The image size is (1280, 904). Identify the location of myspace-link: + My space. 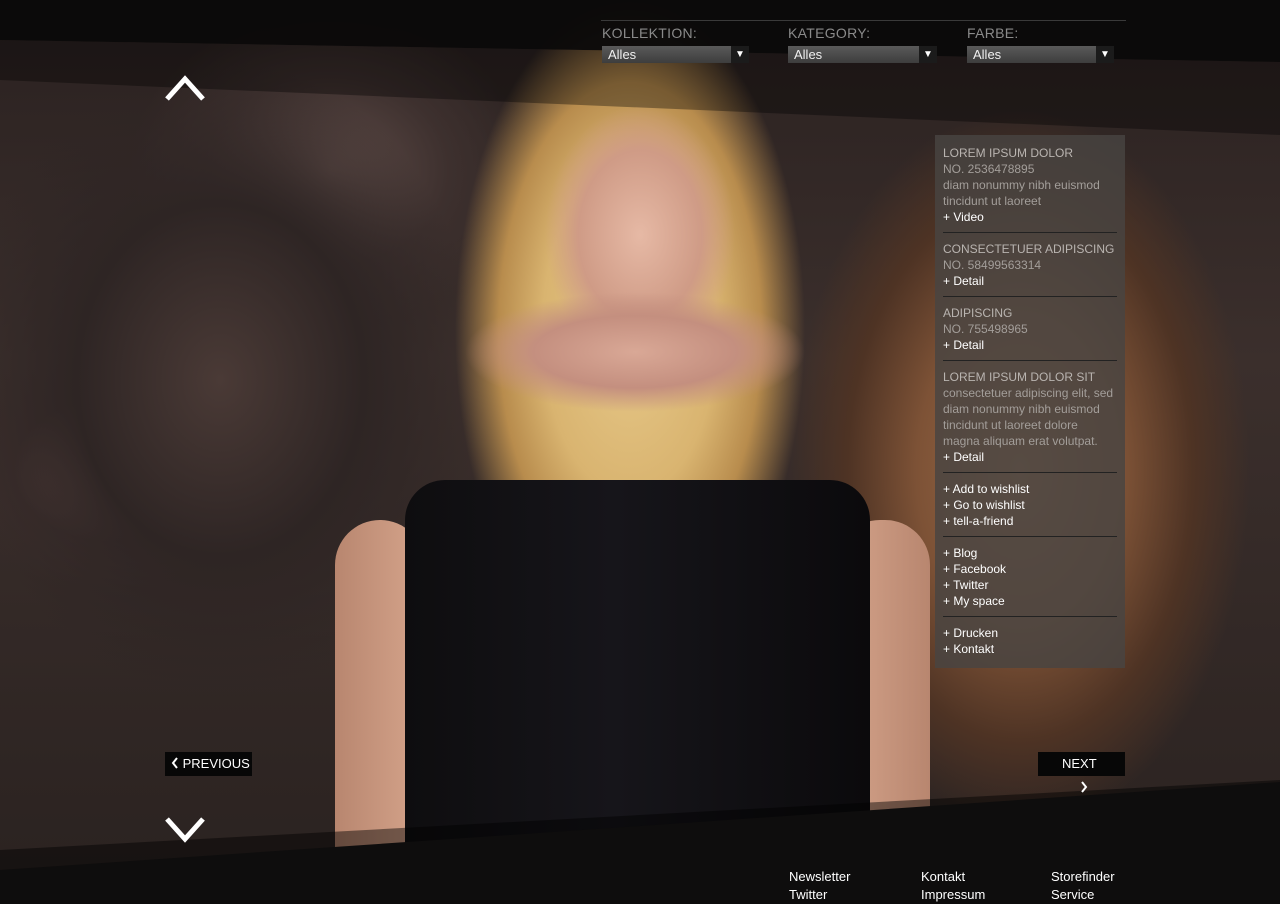
(1030, 601).